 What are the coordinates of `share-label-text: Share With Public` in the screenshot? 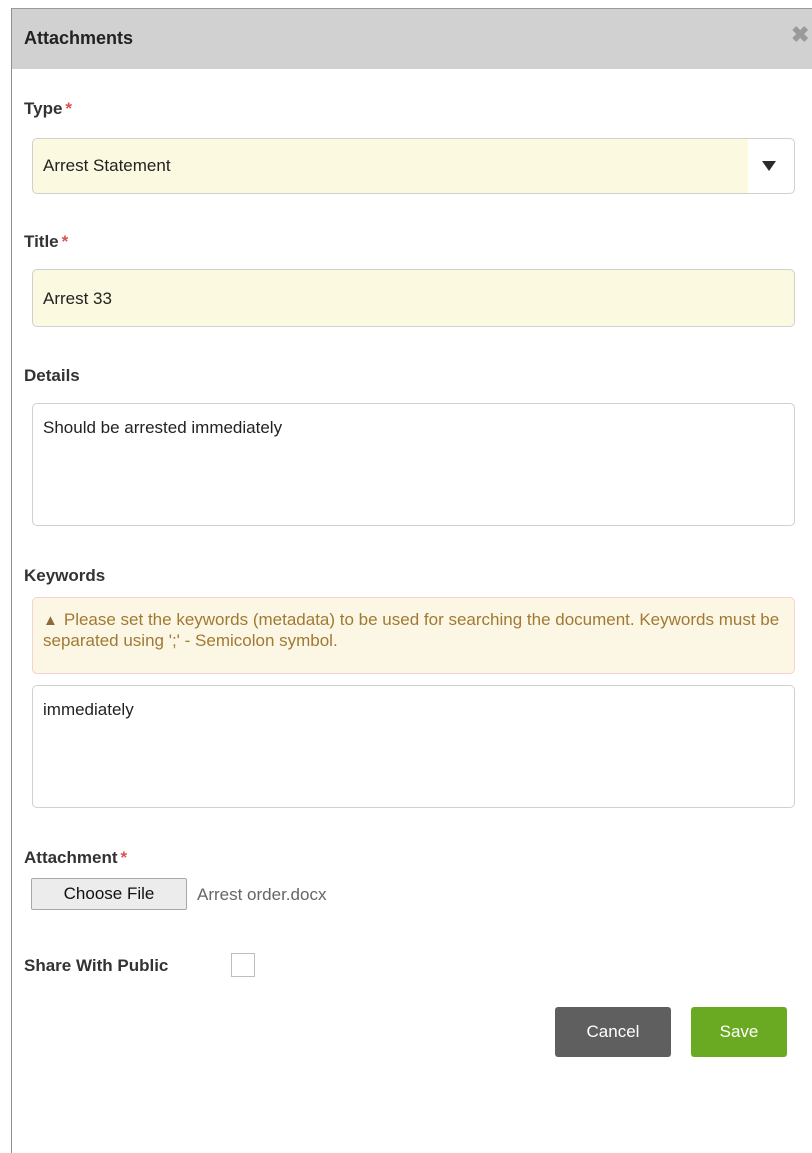 It's located at (96, 965).